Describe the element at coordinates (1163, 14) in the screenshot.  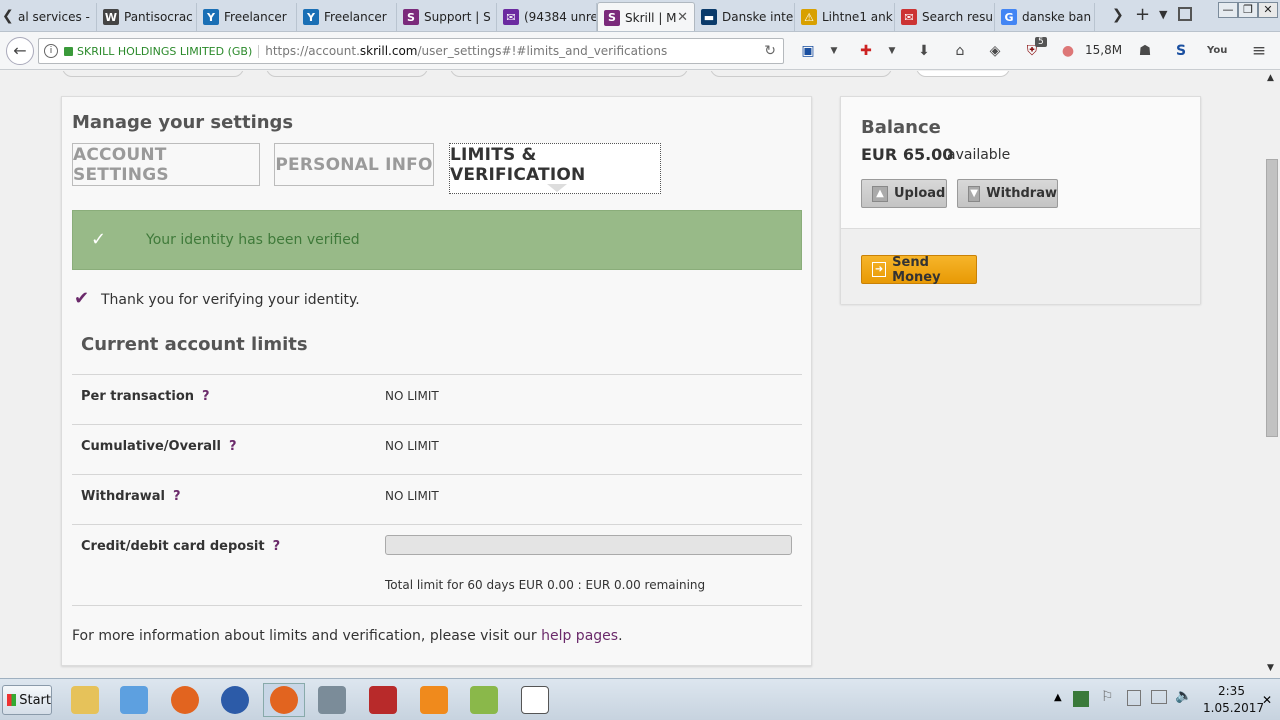
I see `tab-list-chevron-down-icon: ▼` at that location.